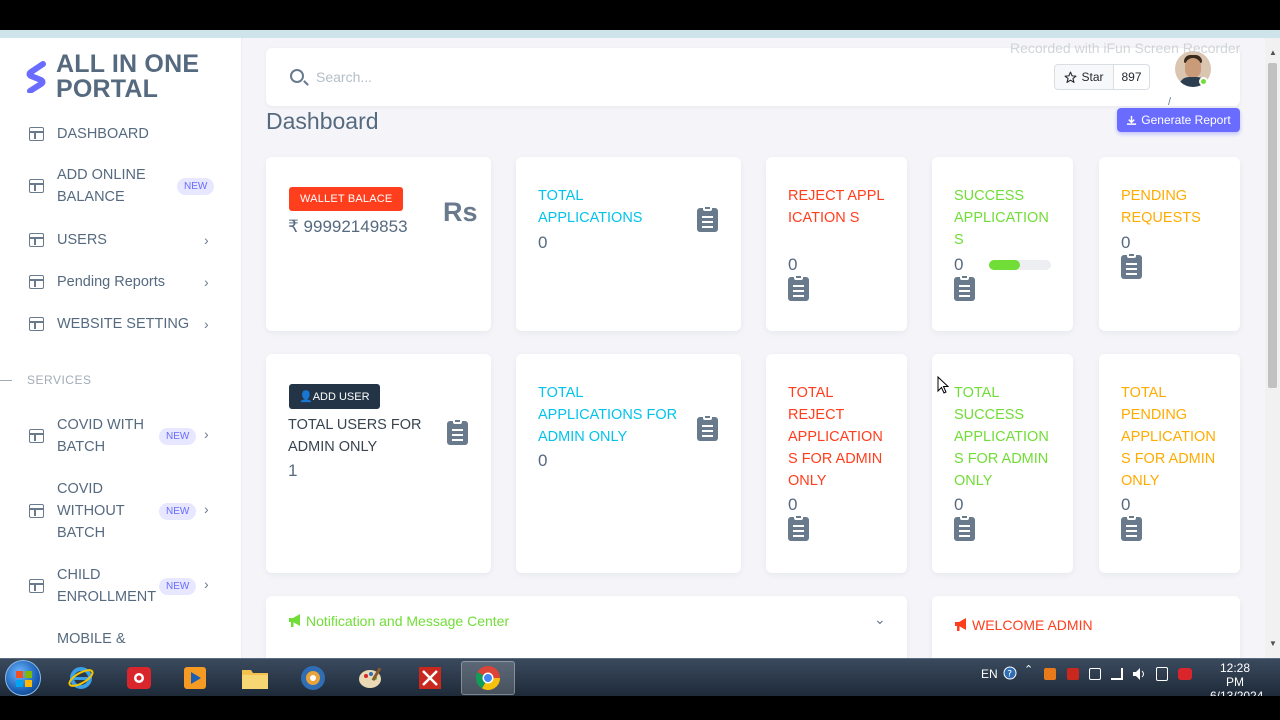 This screenshot has width=1280, height=720. I want to click on sidebar-item-label: DASHBOARD, so click(103, 134).